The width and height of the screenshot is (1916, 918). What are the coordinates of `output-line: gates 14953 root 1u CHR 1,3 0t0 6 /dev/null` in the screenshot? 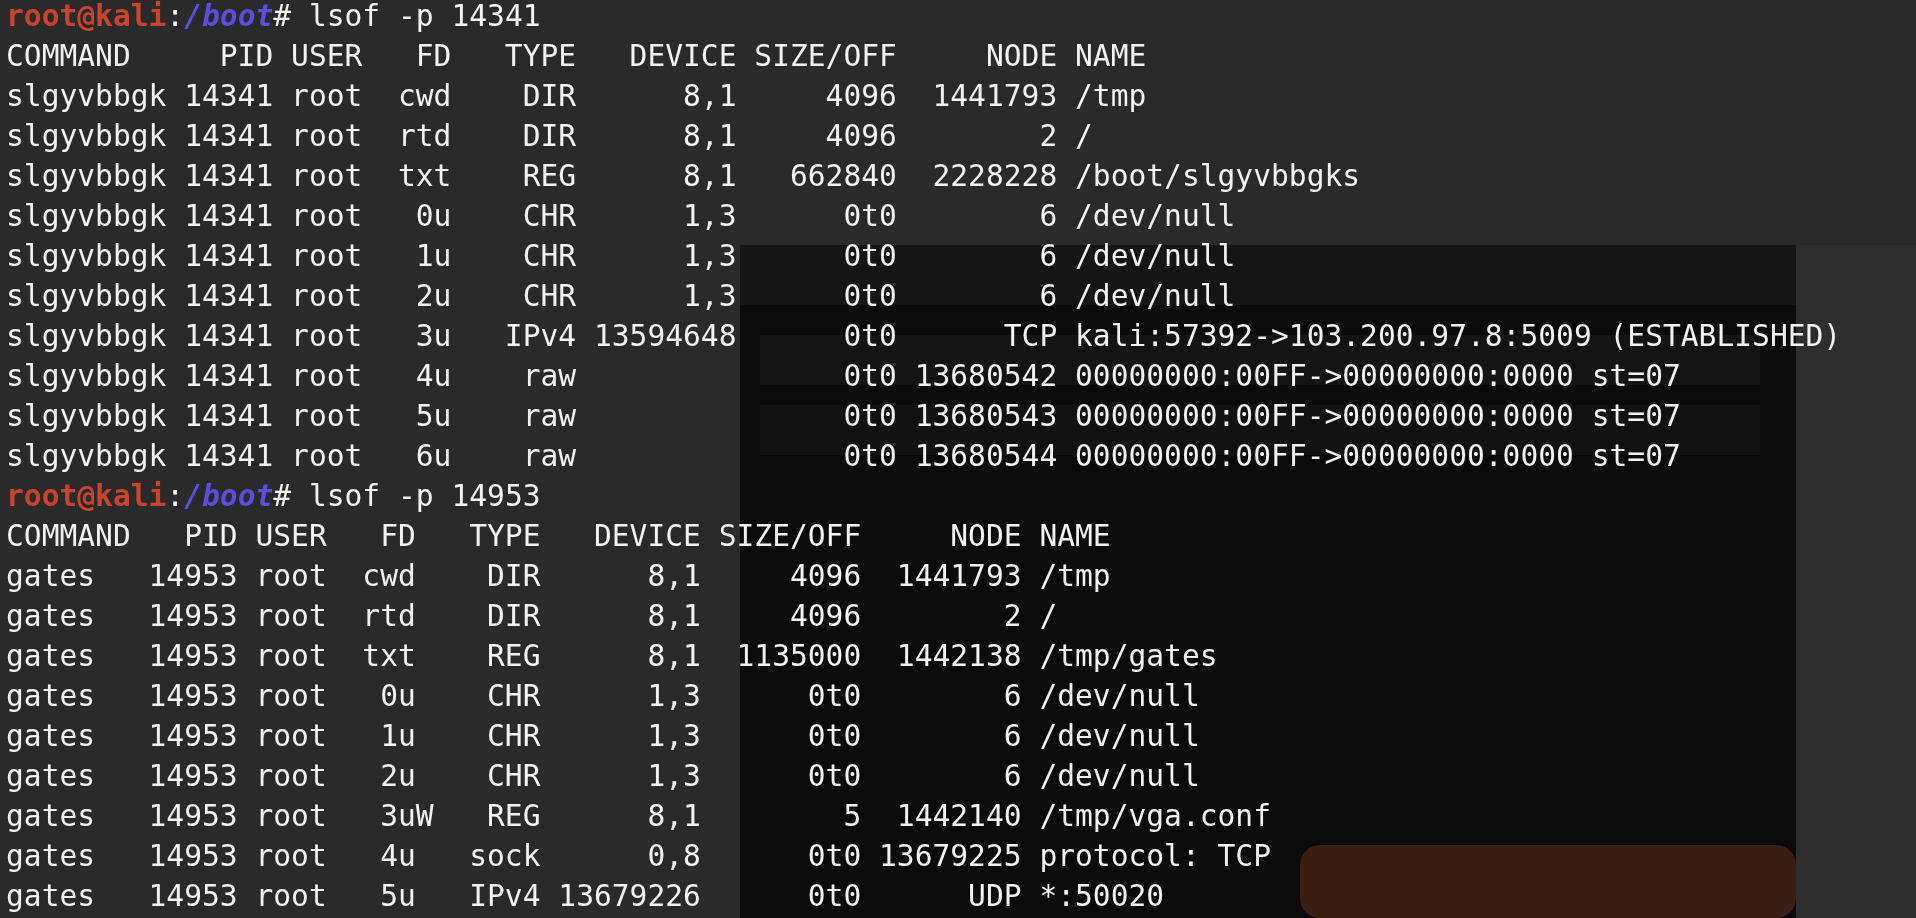 It's located at (603, 736).